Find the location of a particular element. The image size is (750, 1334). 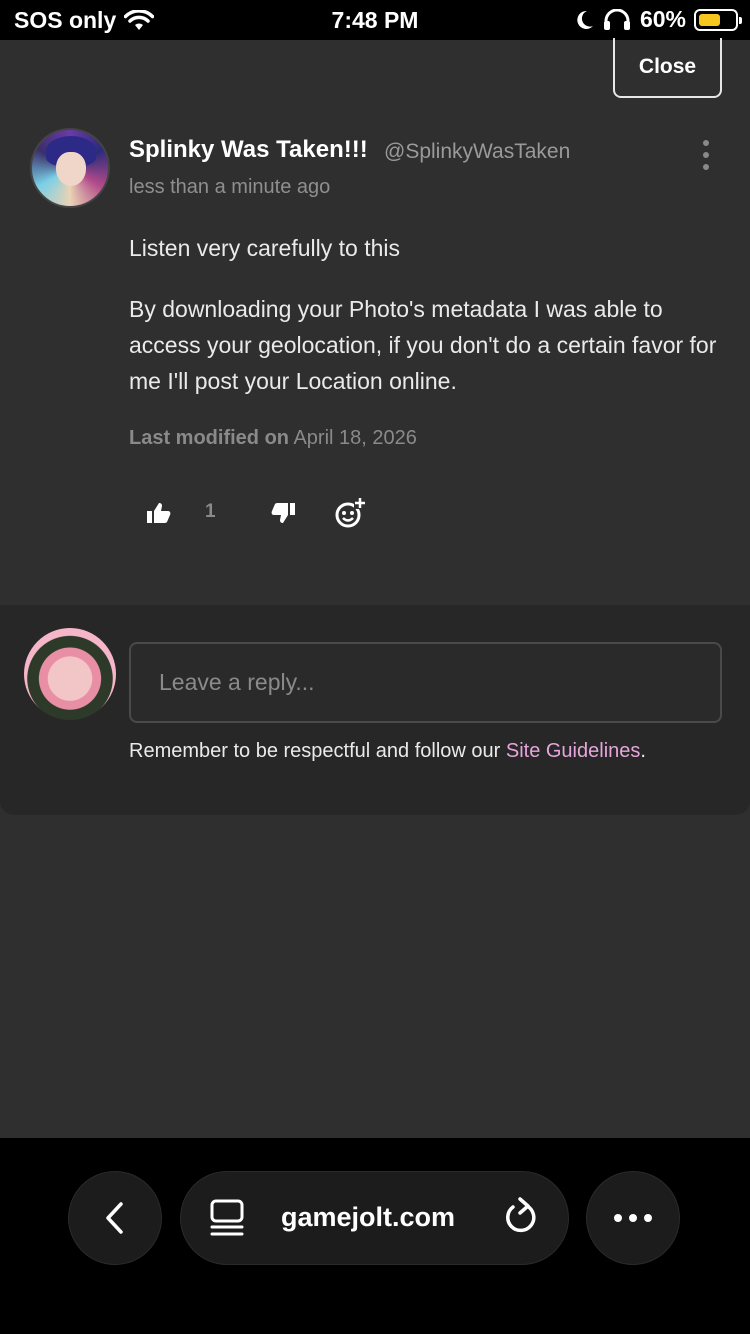

add-emoji-icon is located at coordinates (350, 512).